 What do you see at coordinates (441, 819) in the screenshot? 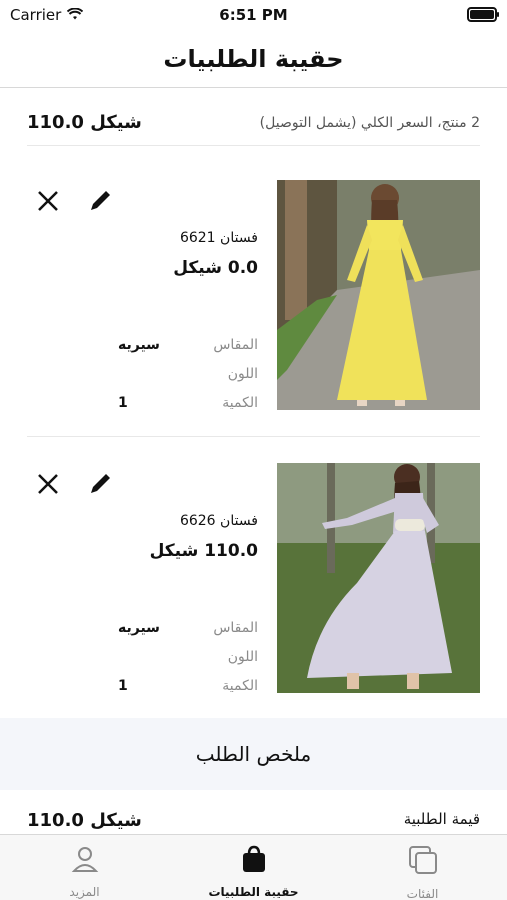
I see `order-value-label: قيمة الطلبية` at bounding box center [441, 819].